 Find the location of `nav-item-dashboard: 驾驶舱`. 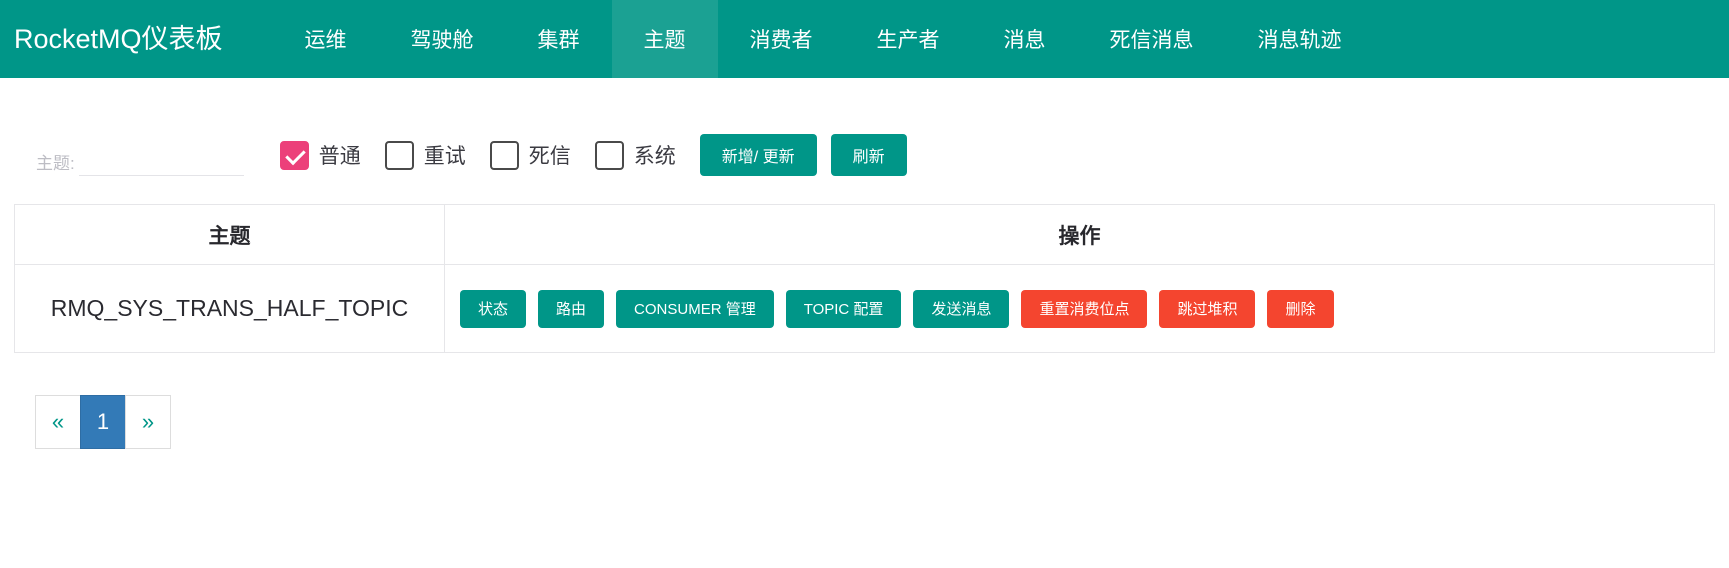

nav-item-dashboard: 驾驶舱 is located at coordinates (442, 39).